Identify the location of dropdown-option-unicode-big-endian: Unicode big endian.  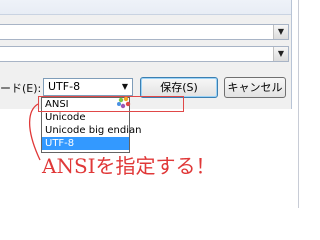
(91, 130).